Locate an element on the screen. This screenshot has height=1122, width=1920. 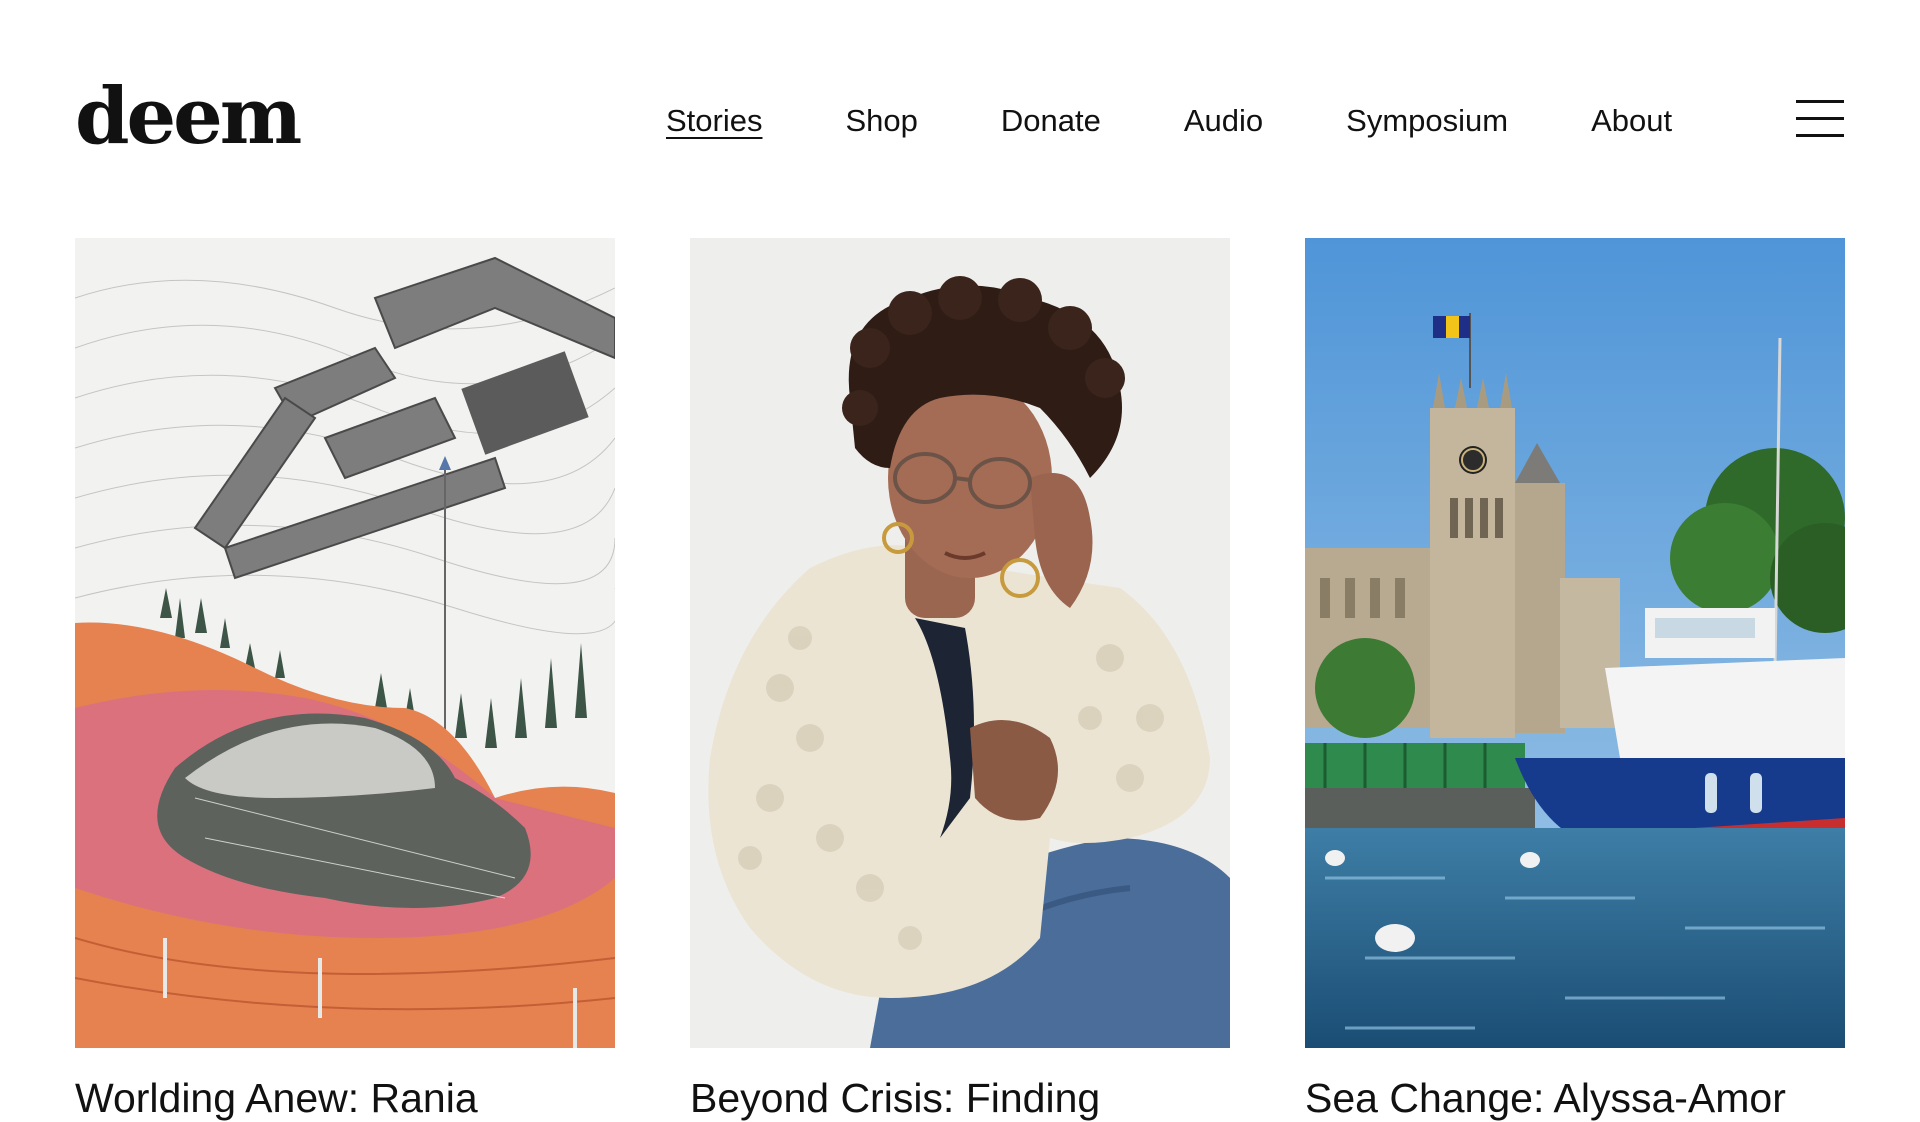
site-logo: deem is located at coordinates (188, 117).